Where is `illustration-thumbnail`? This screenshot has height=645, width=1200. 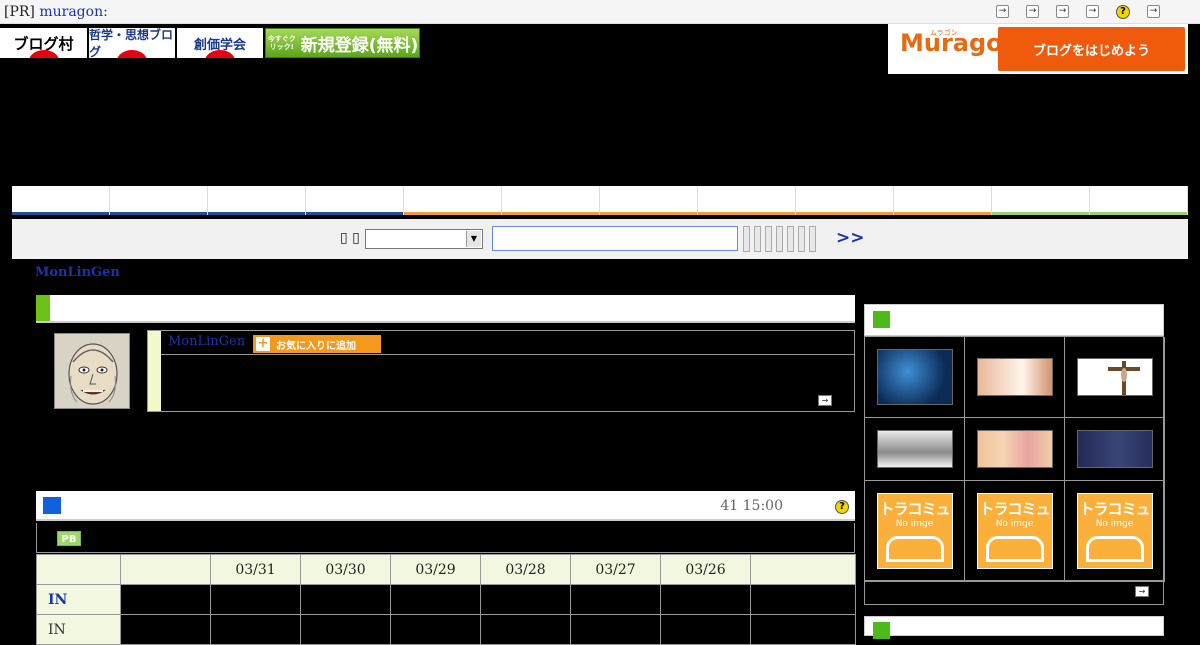
illustration-thumbnail is located at coordinates (1014, 377).